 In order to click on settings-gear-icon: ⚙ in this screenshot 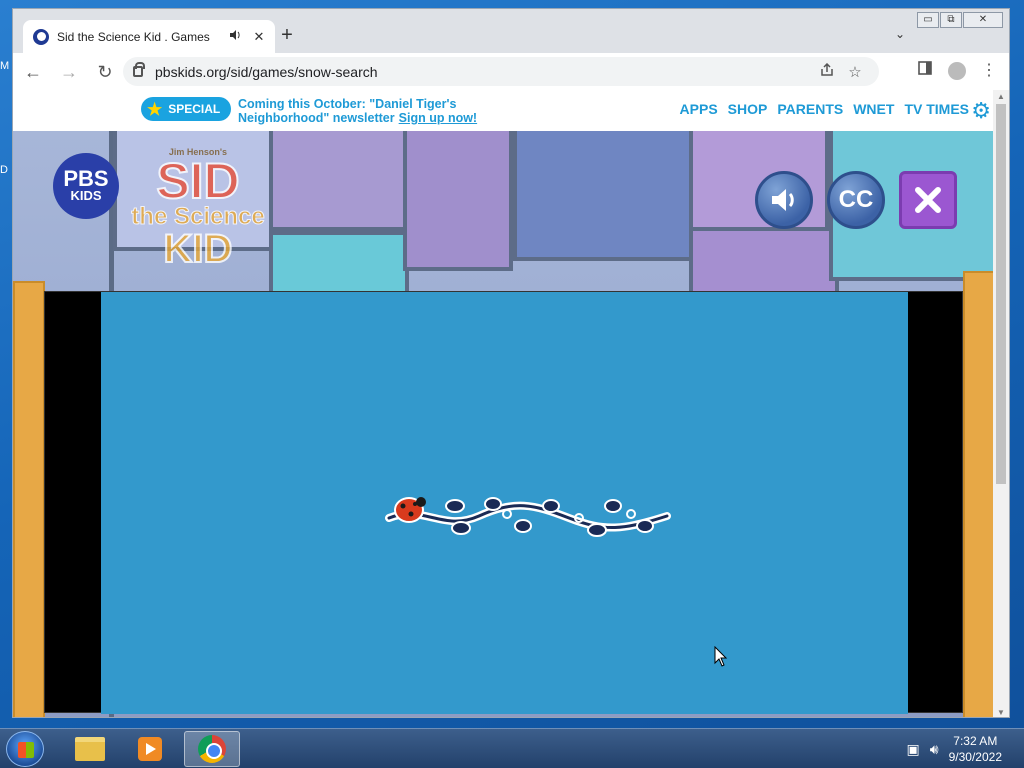, I will do `click(981, 111)`.